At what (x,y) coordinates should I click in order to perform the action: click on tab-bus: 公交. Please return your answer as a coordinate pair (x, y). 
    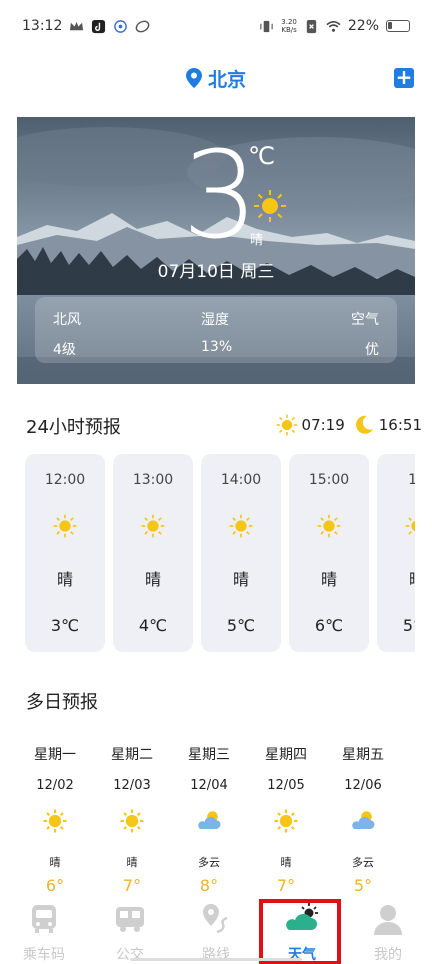
    Looking at the image, I should click on (130, 931).